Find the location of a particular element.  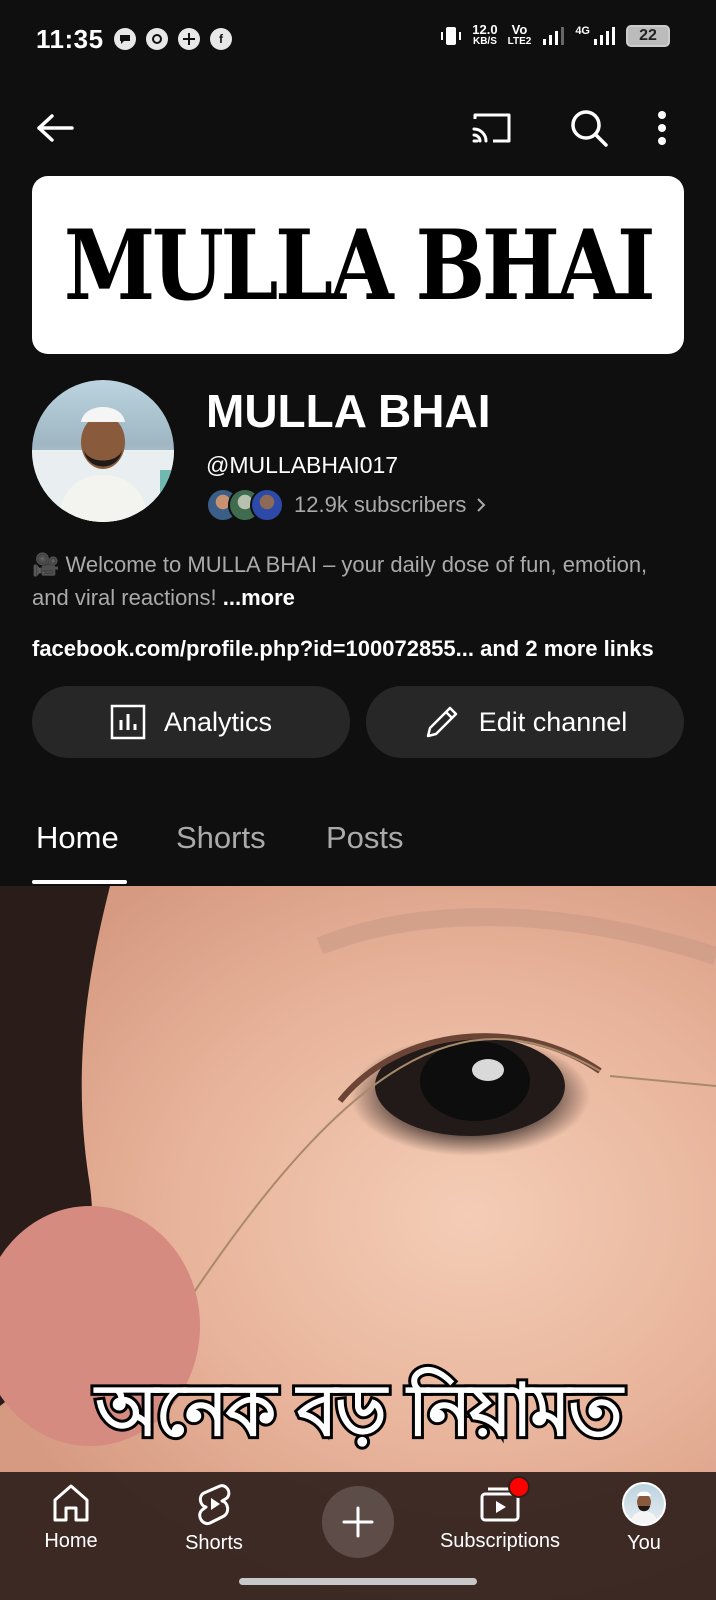

back-button is located at coordinates (55, 128).